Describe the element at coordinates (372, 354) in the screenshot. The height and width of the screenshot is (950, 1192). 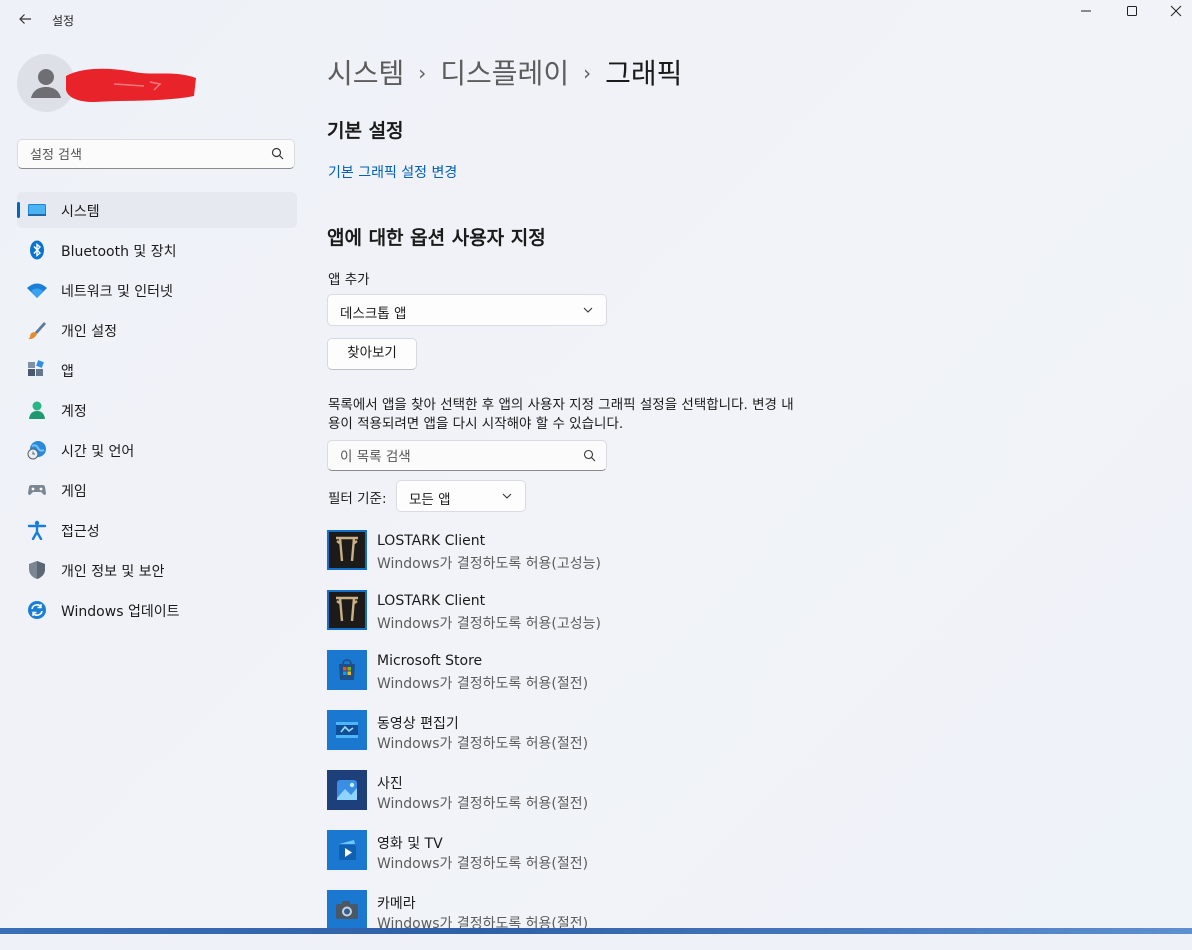
I see `browse-button: 찾아보기` at that location.